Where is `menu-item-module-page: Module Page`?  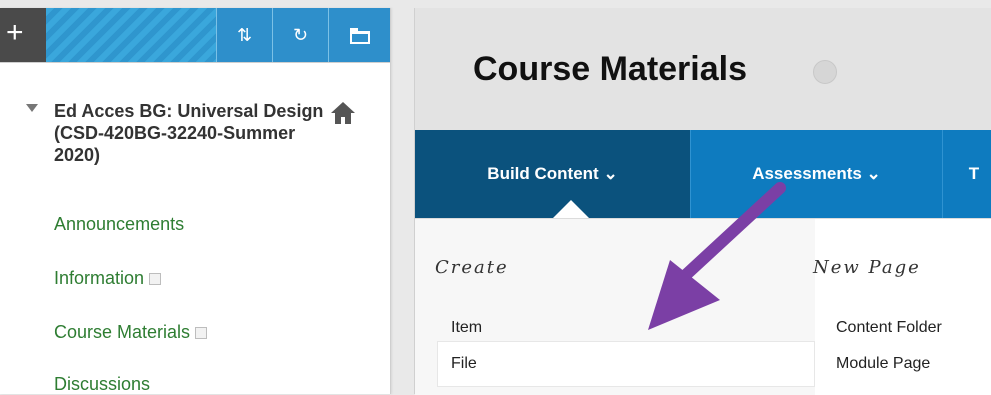
menu-item-module-page: Module Page is located at coordinates (883, 364).